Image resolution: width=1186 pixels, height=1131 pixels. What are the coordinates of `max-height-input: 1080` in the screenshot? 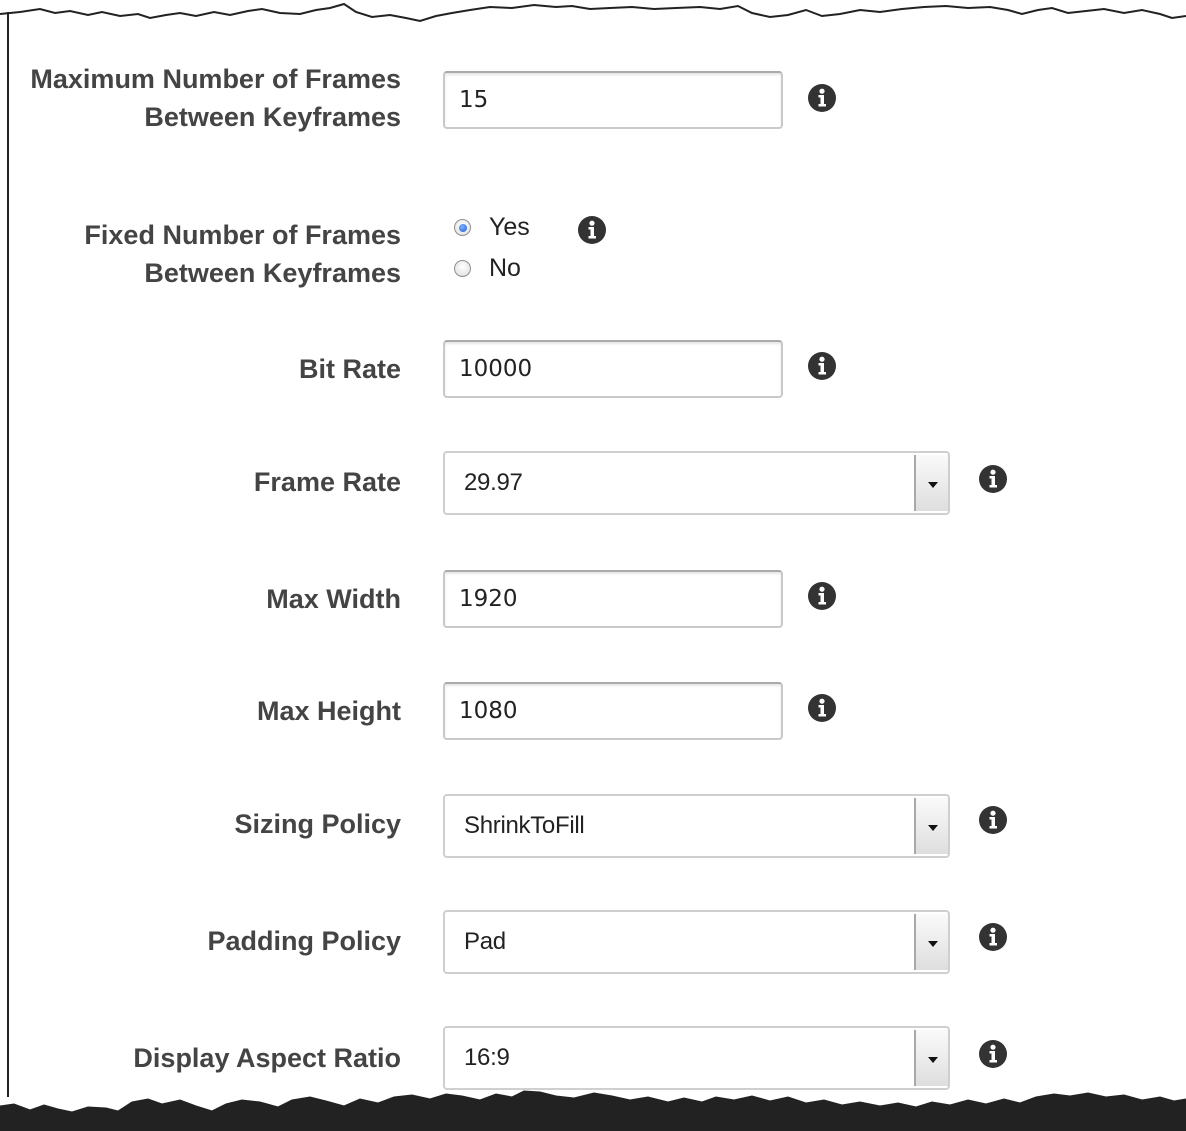 It's located at (613, 711).